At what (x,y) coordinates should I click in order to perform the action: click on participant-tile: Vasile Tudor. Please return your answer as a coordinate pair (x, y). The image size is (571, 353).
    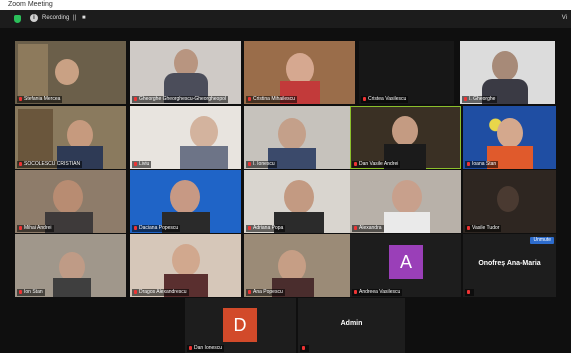
    Looking at the image, I should click on (509, 201).